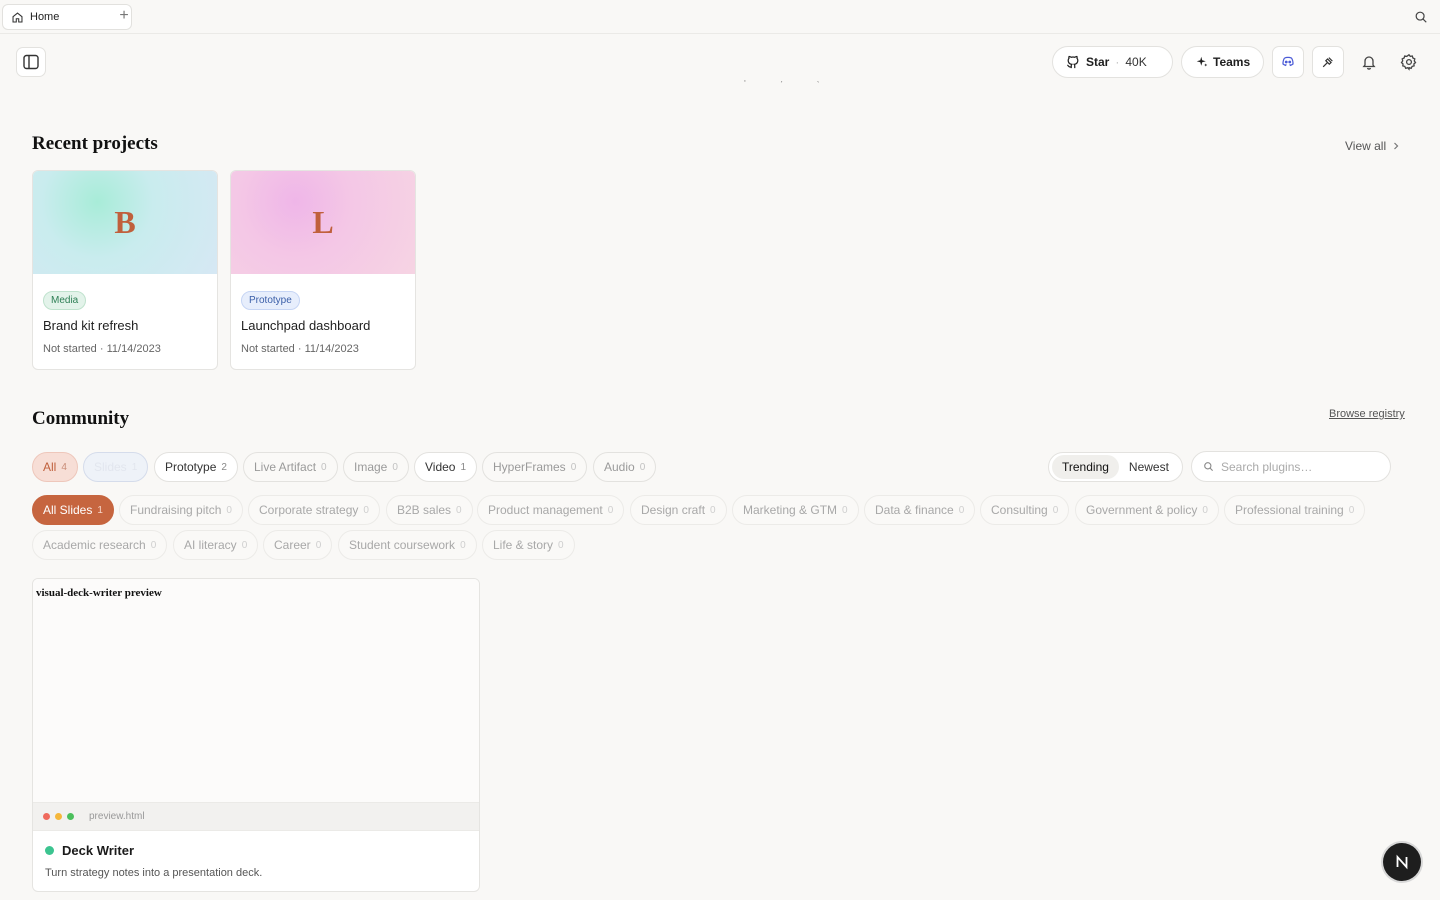  I want to click on filter-chip-all: All 4, so click(55, 467).